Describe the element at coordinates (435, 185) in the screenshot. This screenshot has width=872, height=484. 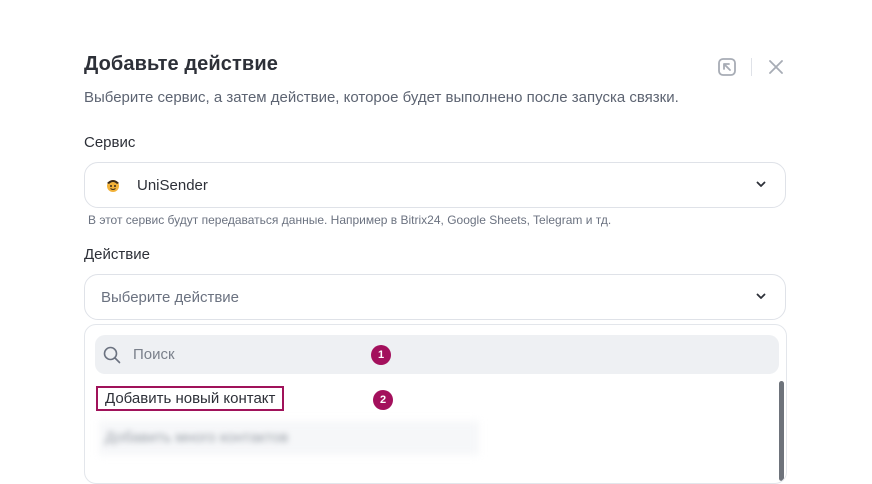
I see `service-select: UniSender` at that location.